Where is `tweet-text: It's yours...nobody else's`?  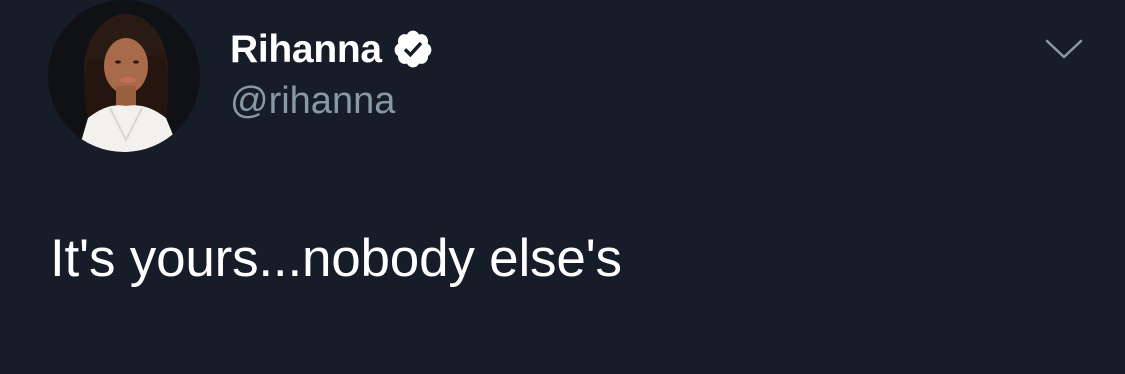 tweet-text: It's yours...nobody else's is located at coordinates (336, 258).